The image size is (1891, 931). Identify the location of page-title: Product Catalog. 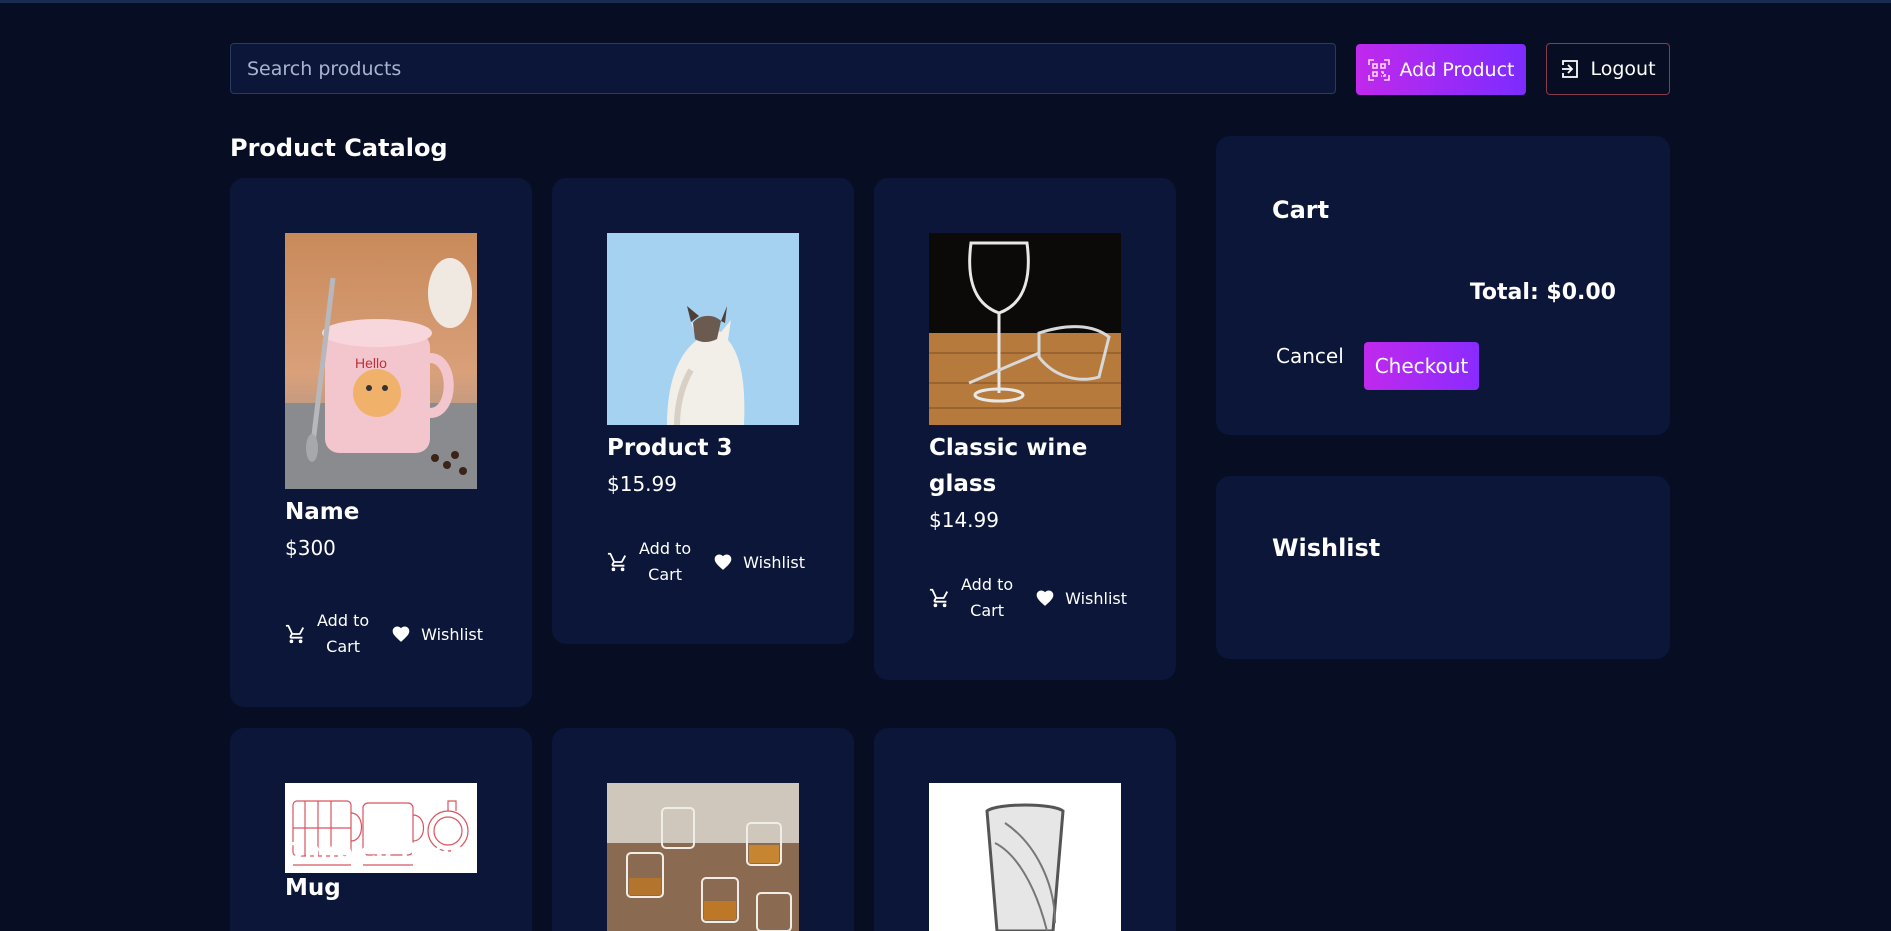
(339, 148).